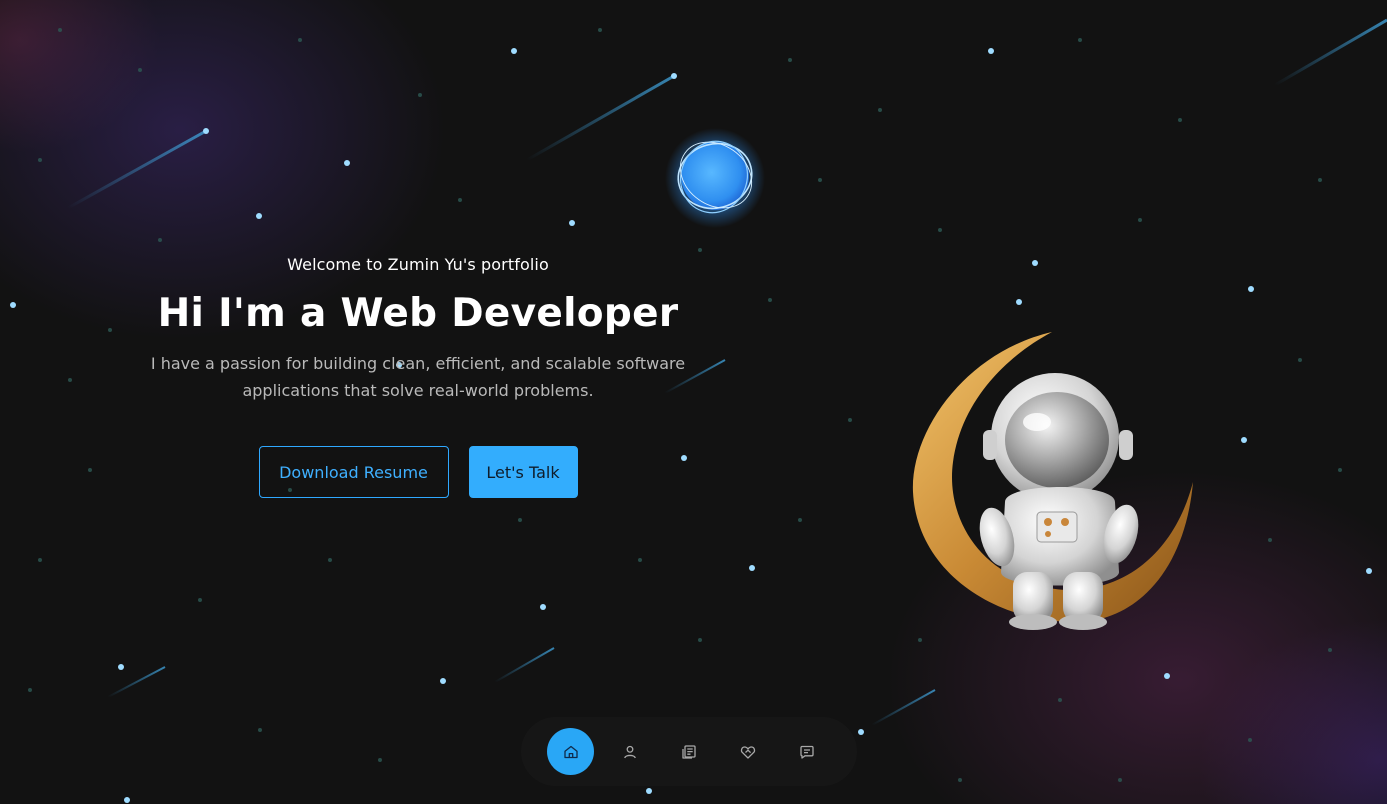 The height and width of the screenshot is (804, 1387). I want to click on heart-handshake-icon, so click(747, 752).